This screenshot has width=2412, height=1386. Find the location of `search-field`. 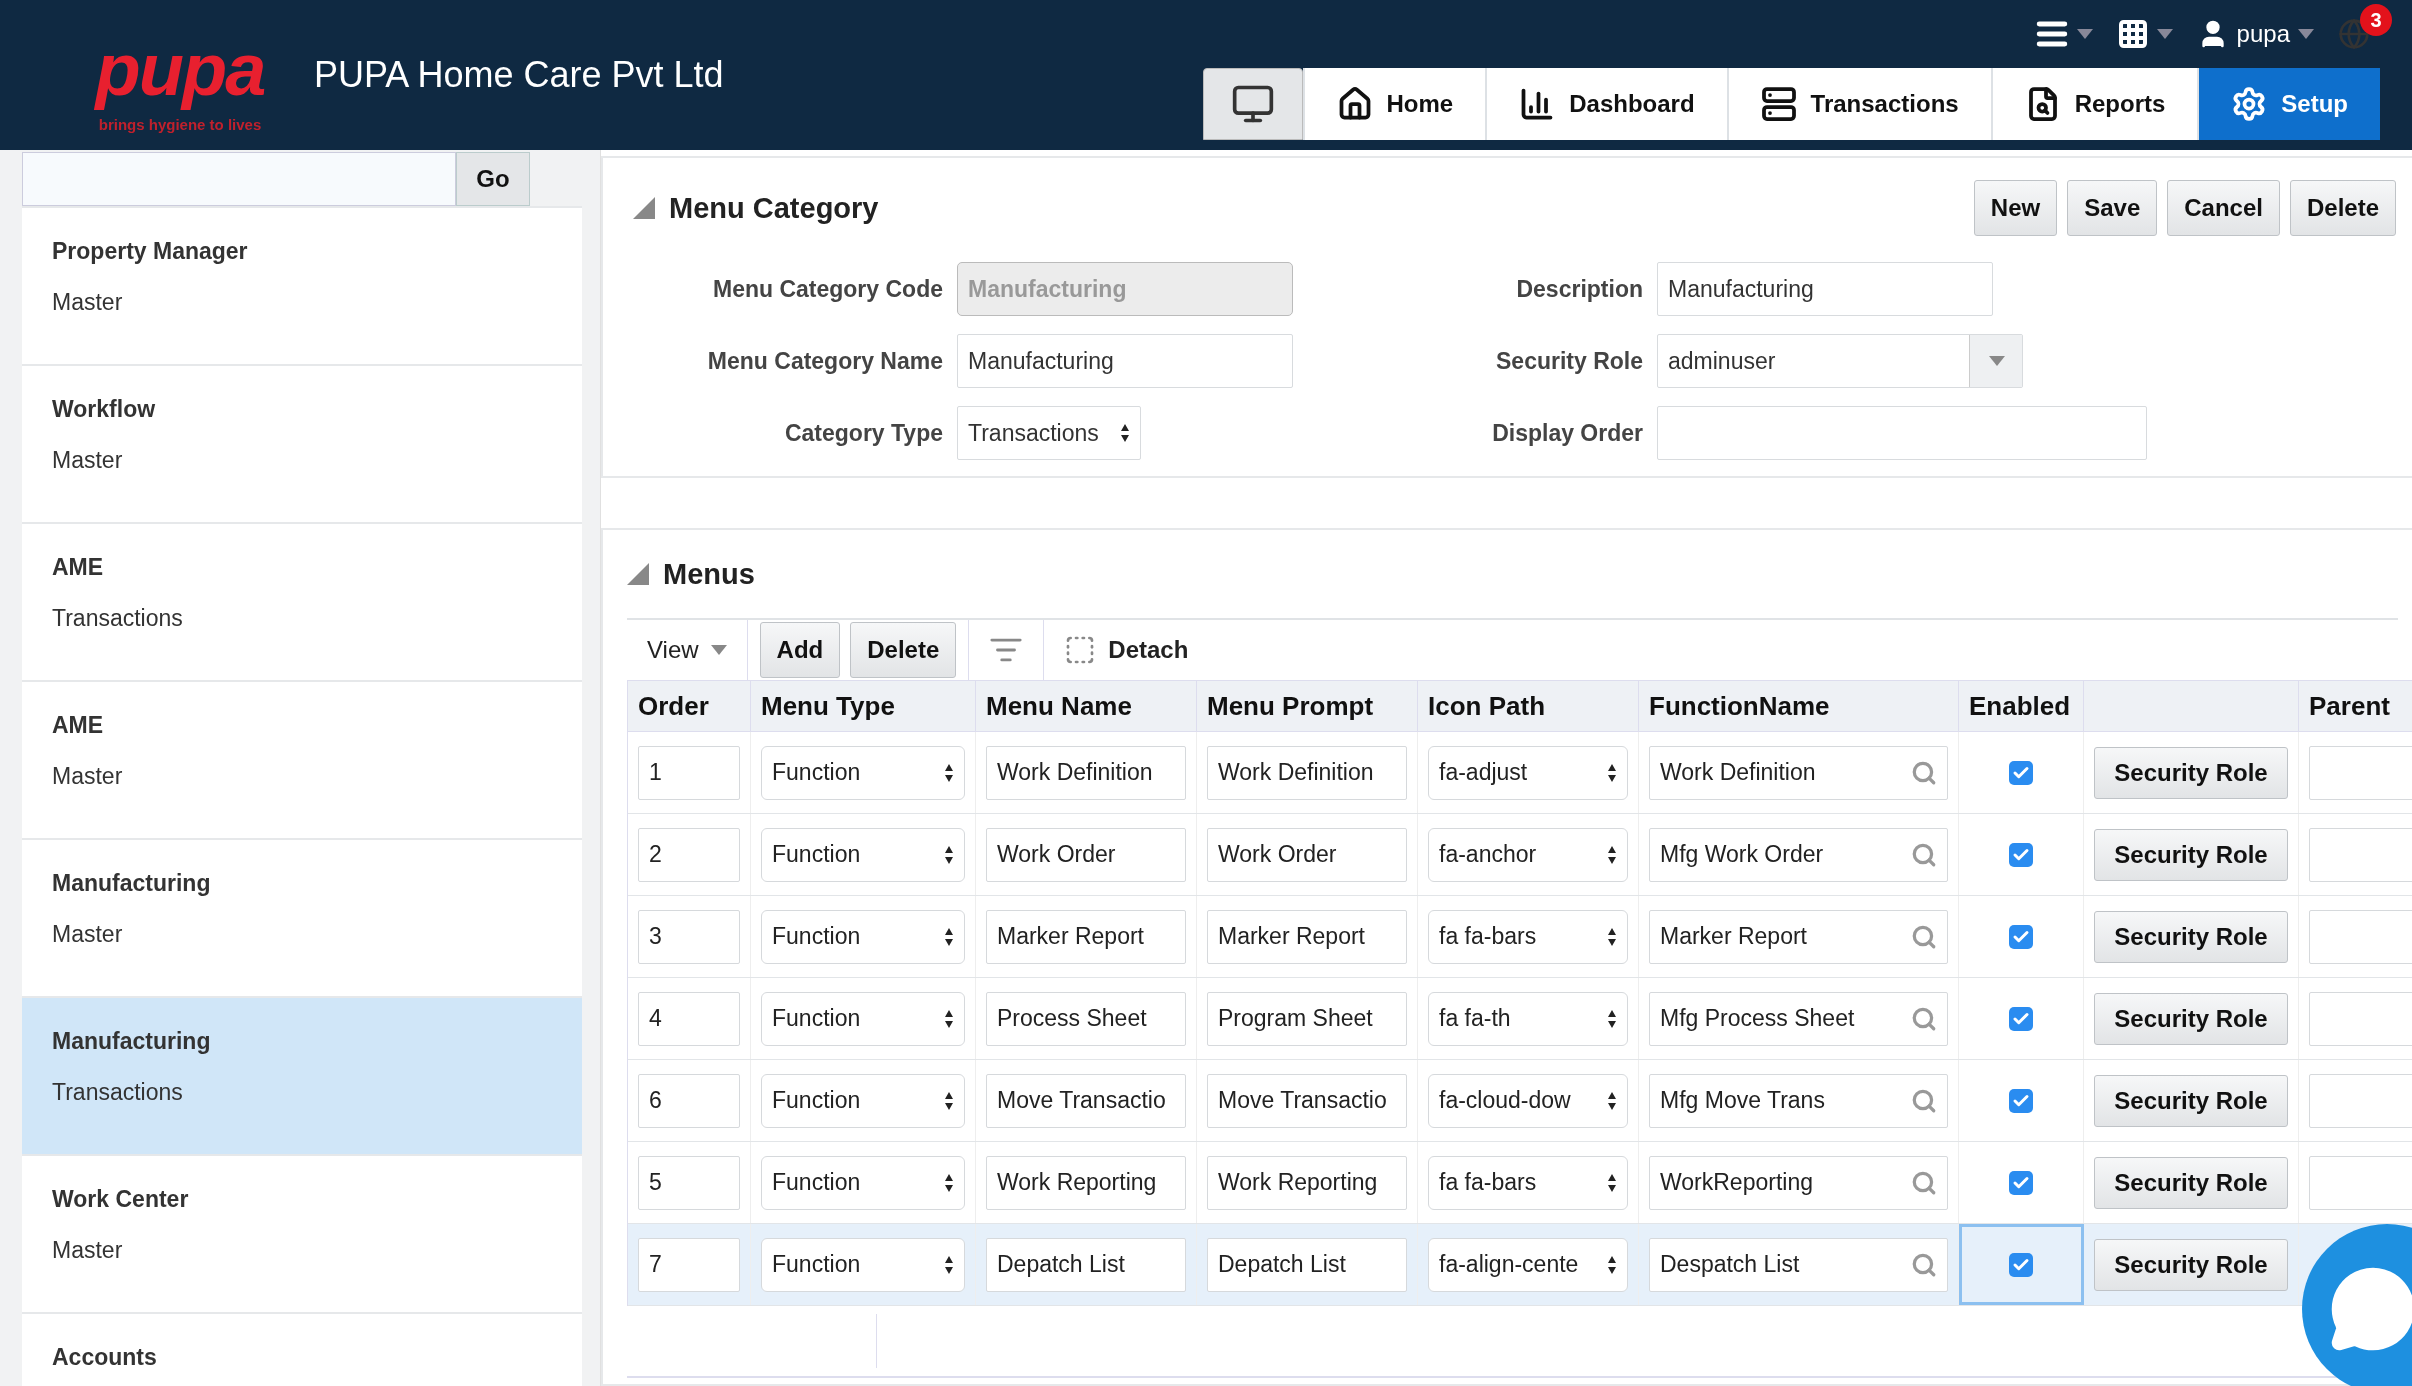

search-field is located at coordinates (239, 179).